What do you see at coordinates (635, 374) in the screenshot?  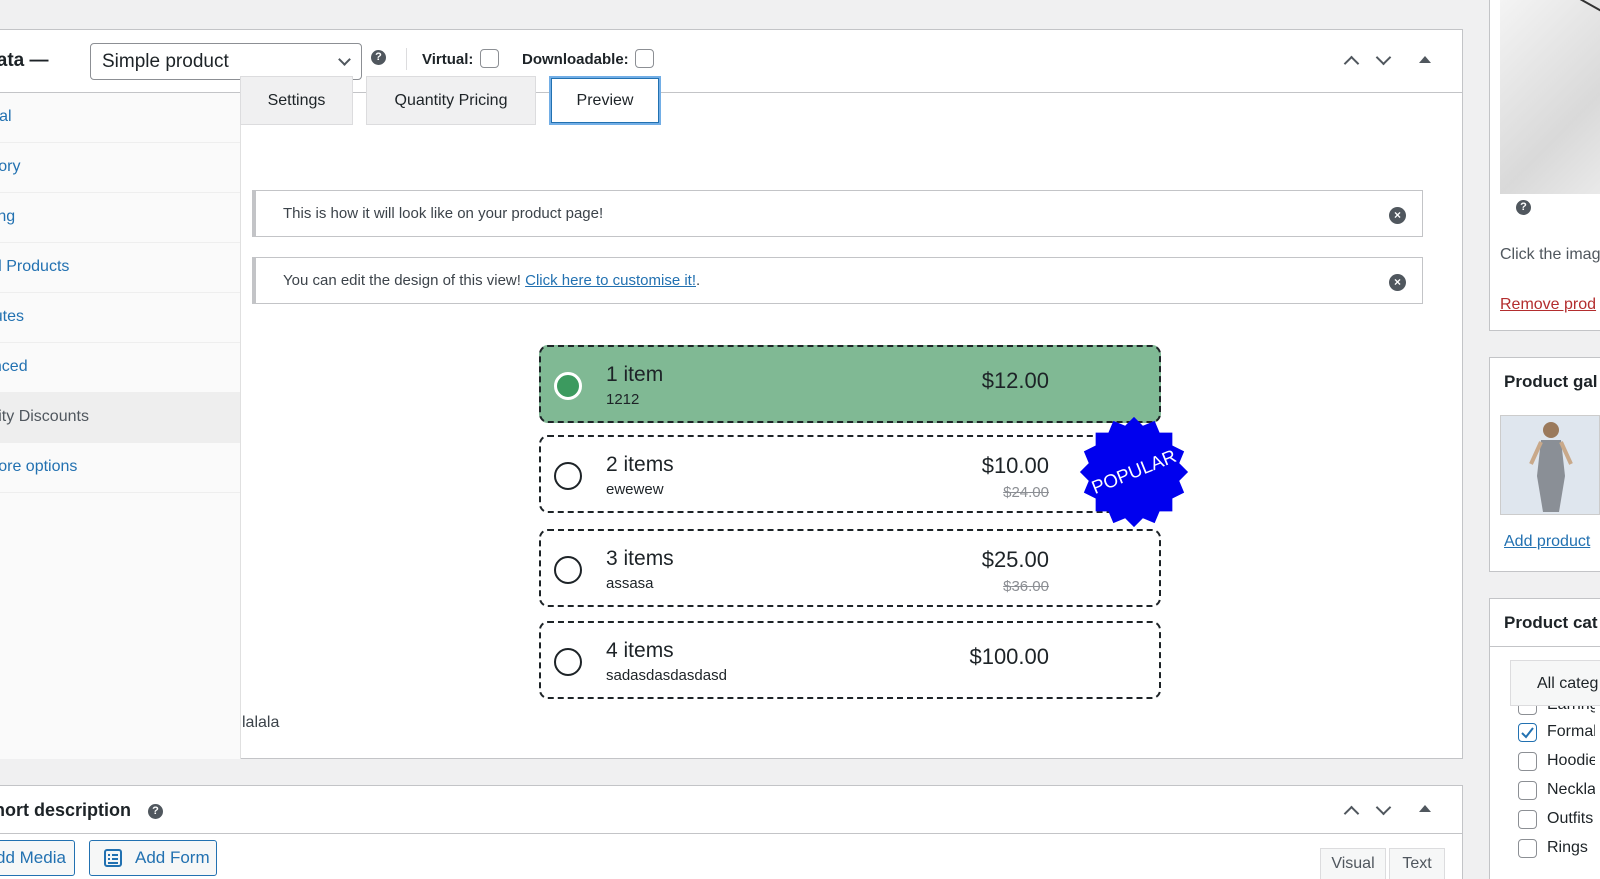 I see `option-title: 1 item` at bounding box center [635, 374].